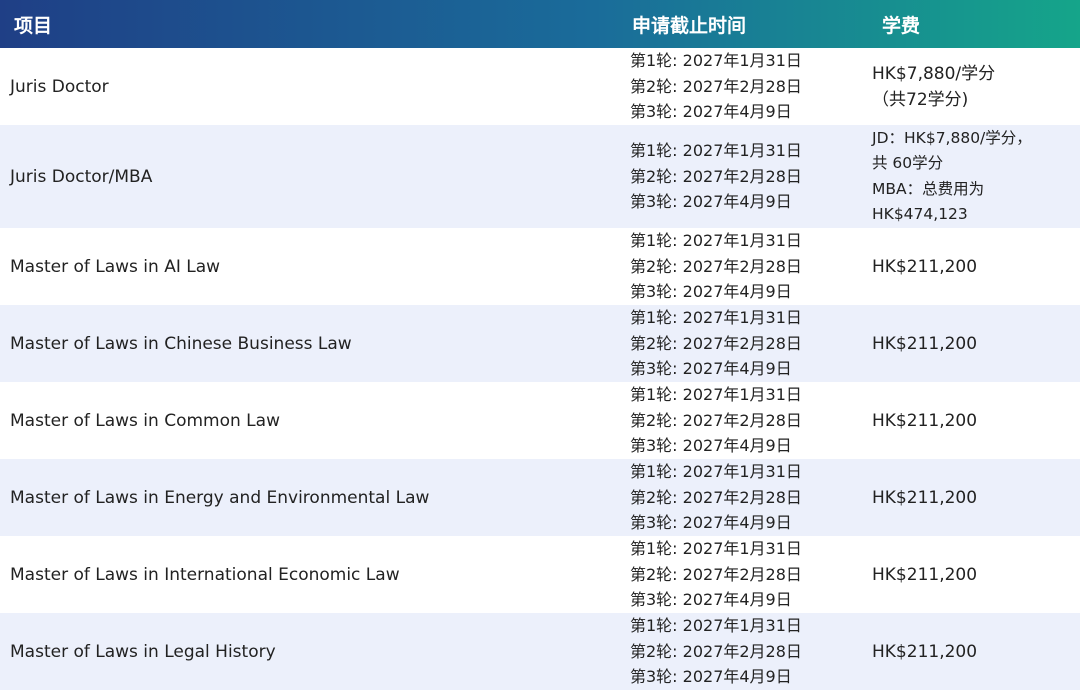 The image size is (1080, 690). What do you see at coordinates (59, 86) in the screenshot?
I see `program-name: Juris Doctor` at bounding box center [59, 86].